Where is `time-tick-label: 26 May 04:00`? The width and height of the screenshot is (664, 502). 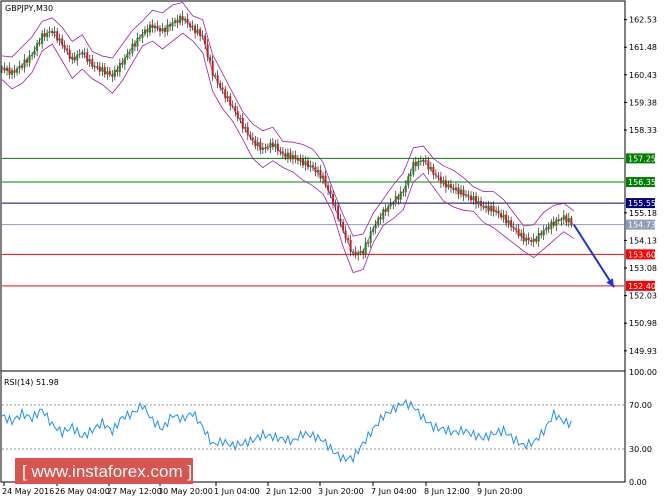 time-tick-label: 26 May 04:00 is located at coordinates (82, 491).